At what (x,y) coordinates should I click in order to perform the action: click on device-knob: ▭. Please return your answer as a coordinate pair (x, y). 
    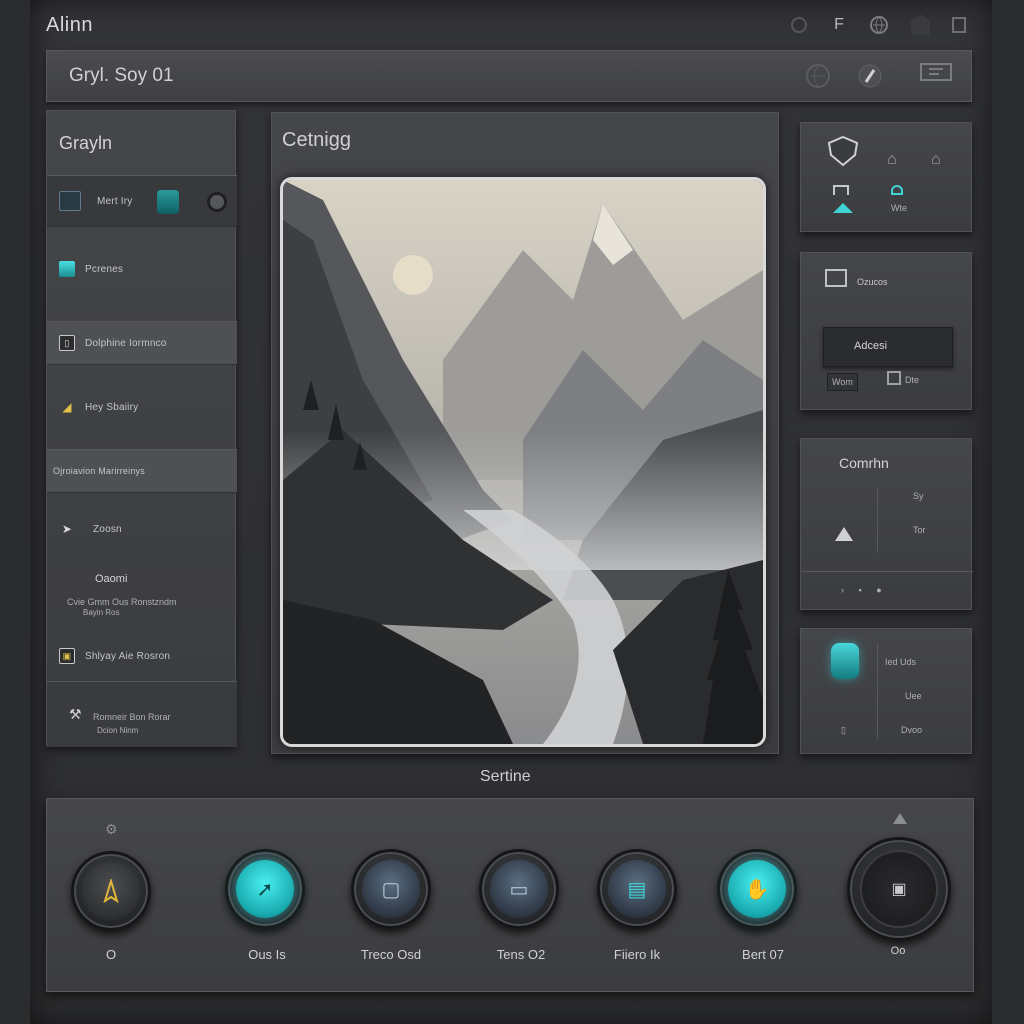
    Looking at the image, I should click on (519, 889).